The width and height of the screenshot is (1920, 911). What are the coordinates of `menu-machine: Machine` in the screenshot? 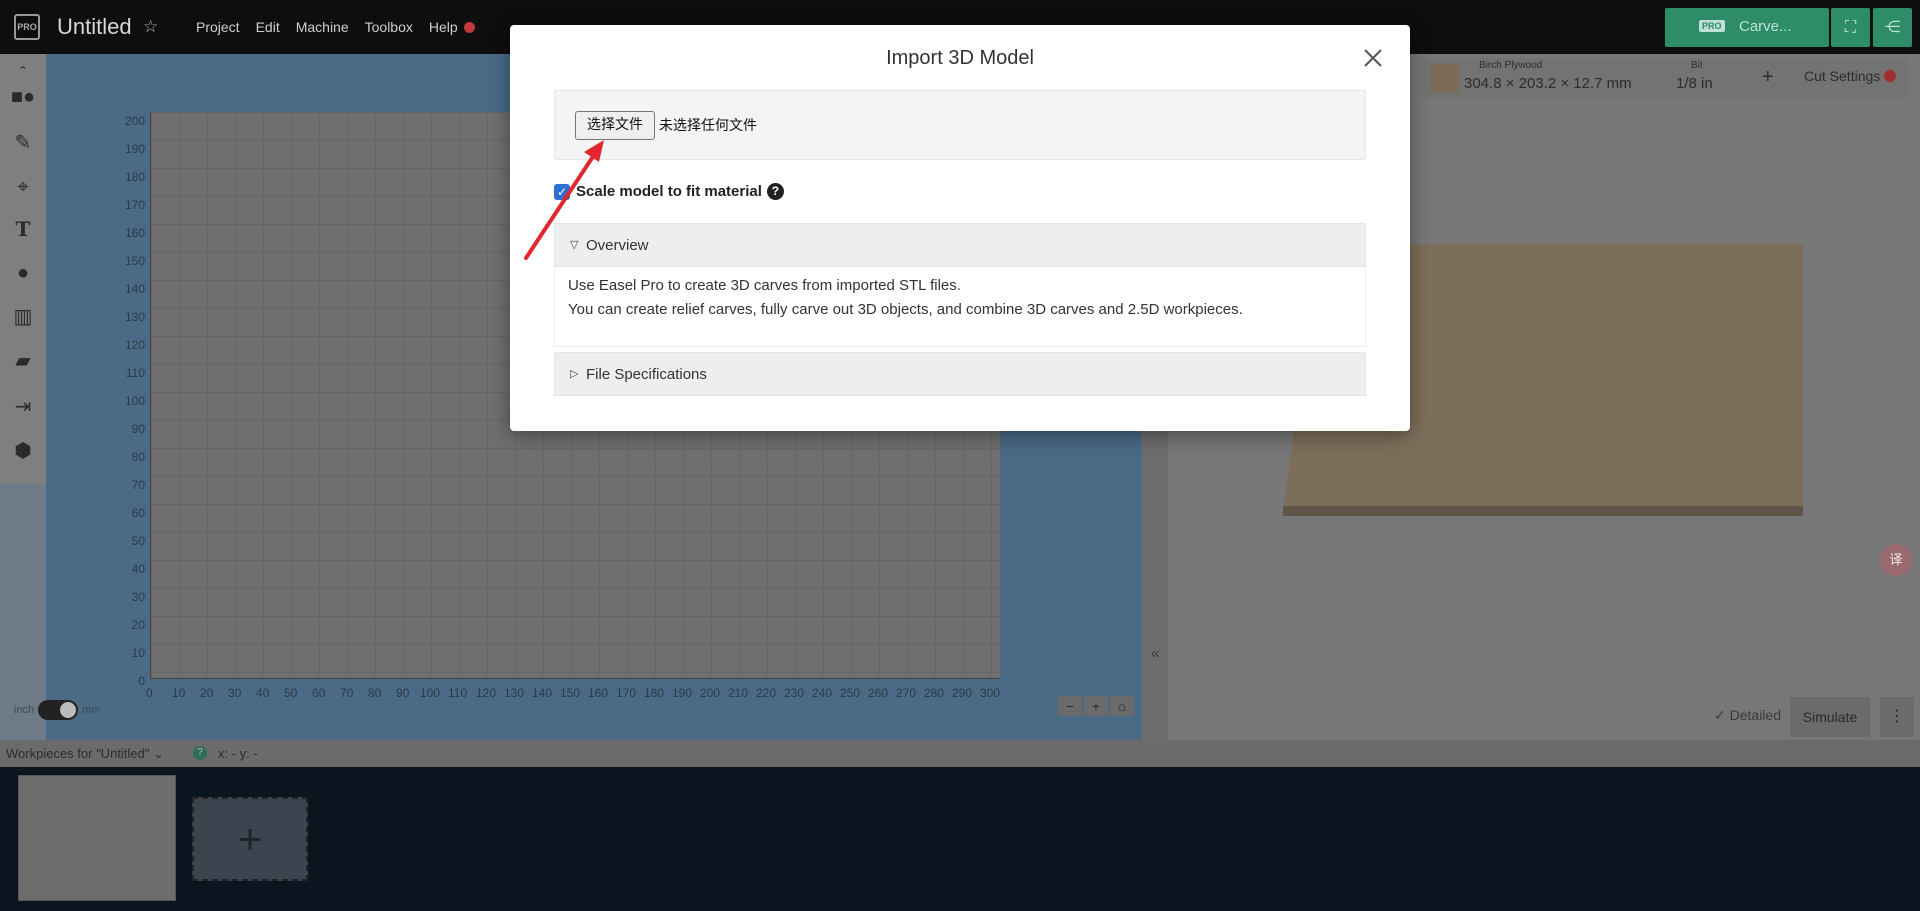 It's located at (322, 27).